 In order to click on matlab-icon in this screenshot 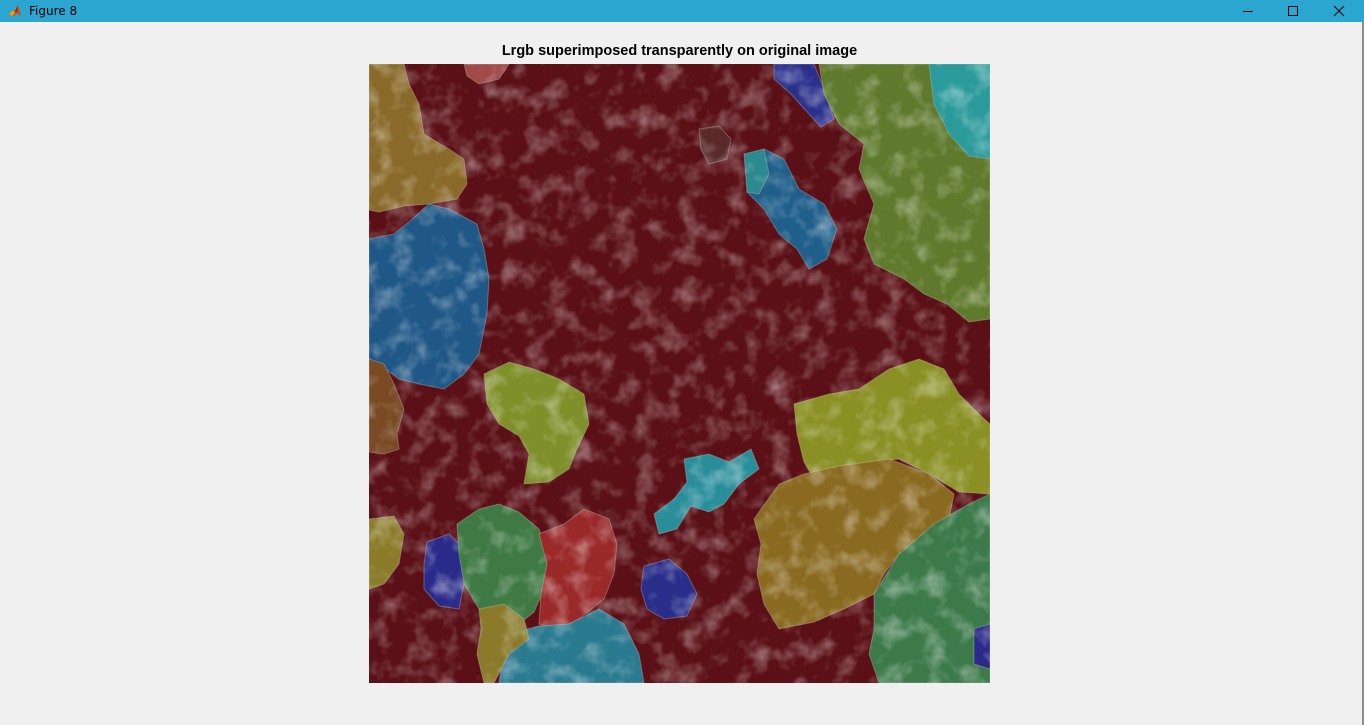, I will do `click(15, 11)`.